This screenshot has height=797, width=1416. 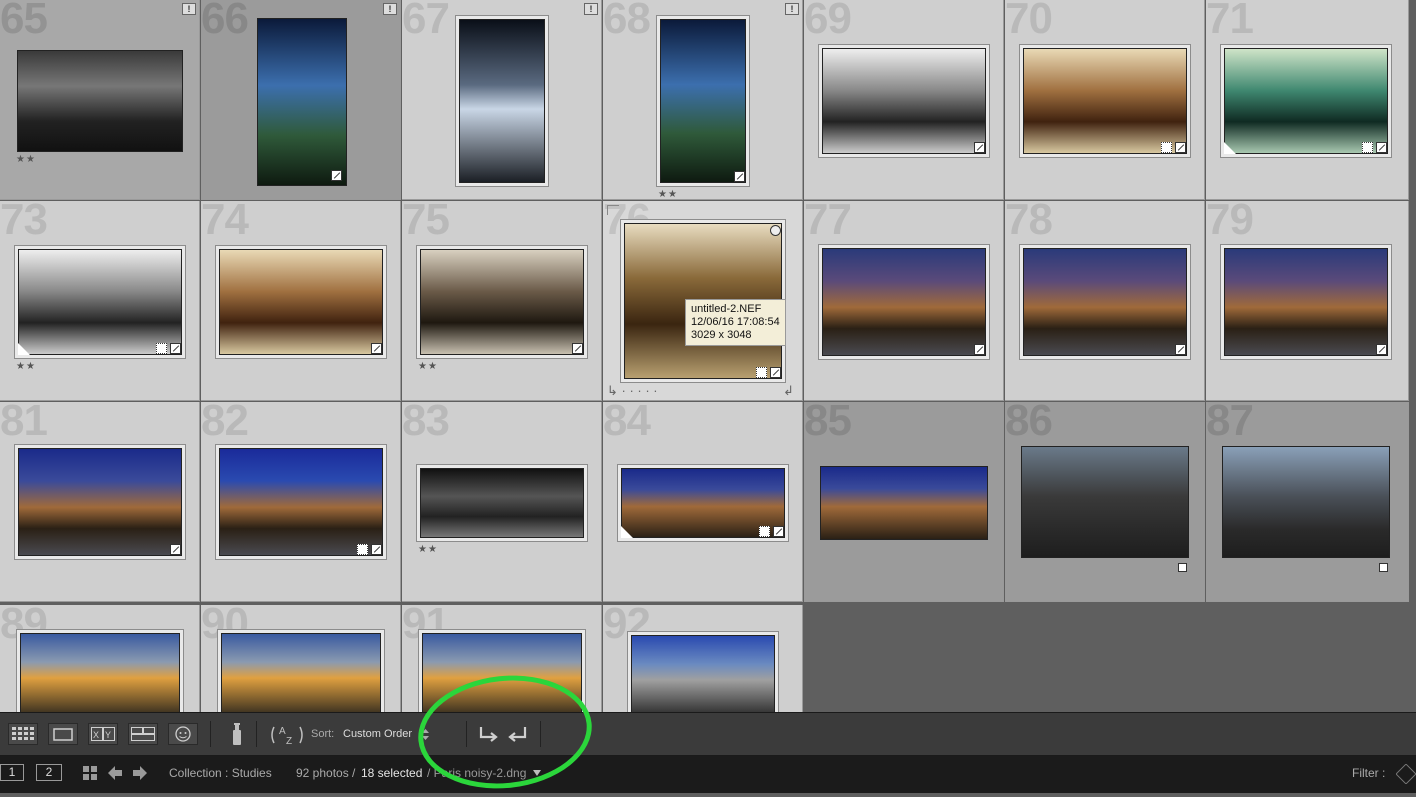 I want to click on grid-cell: 90, so click(x=301, y=658).